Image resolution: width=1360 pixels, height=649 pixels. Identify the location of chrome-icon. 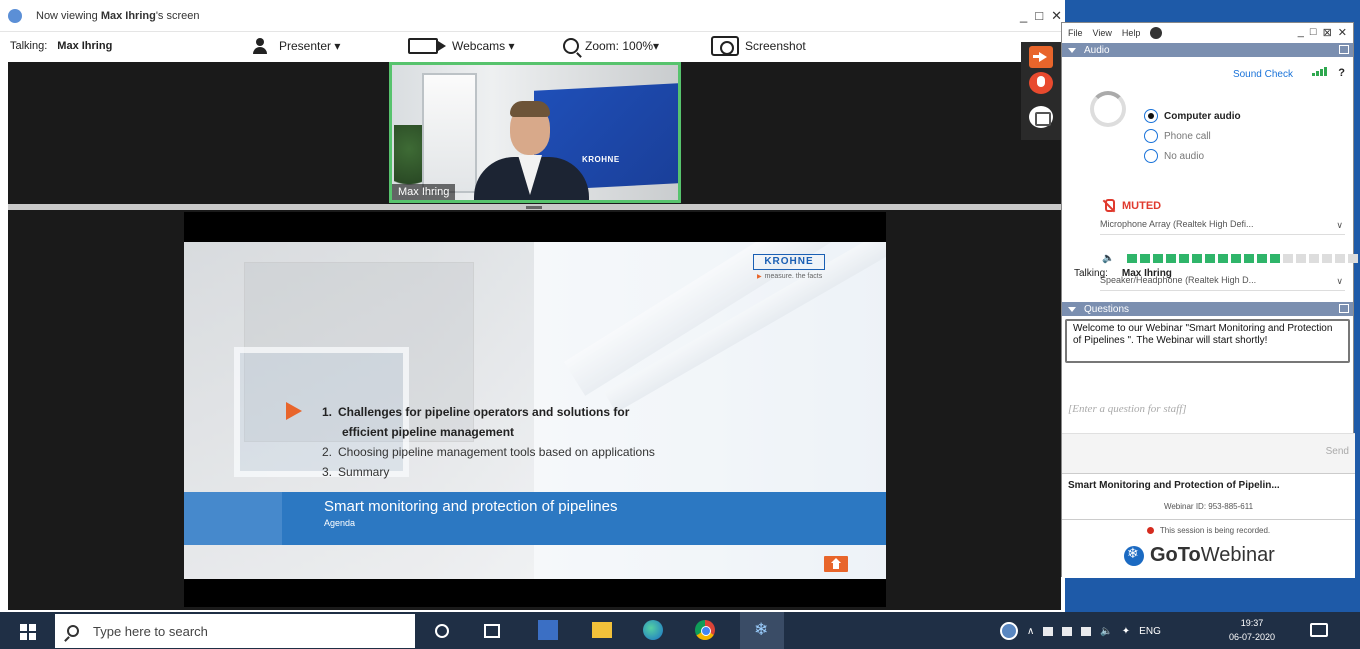
(705, 630).